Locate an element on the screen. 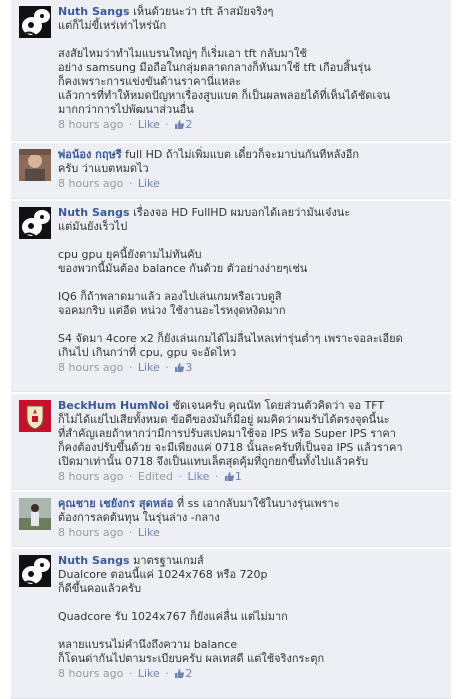  comment-author-link: คุณชาย เชยังกร สุดหล่อ is located at coordinates (115, 503).